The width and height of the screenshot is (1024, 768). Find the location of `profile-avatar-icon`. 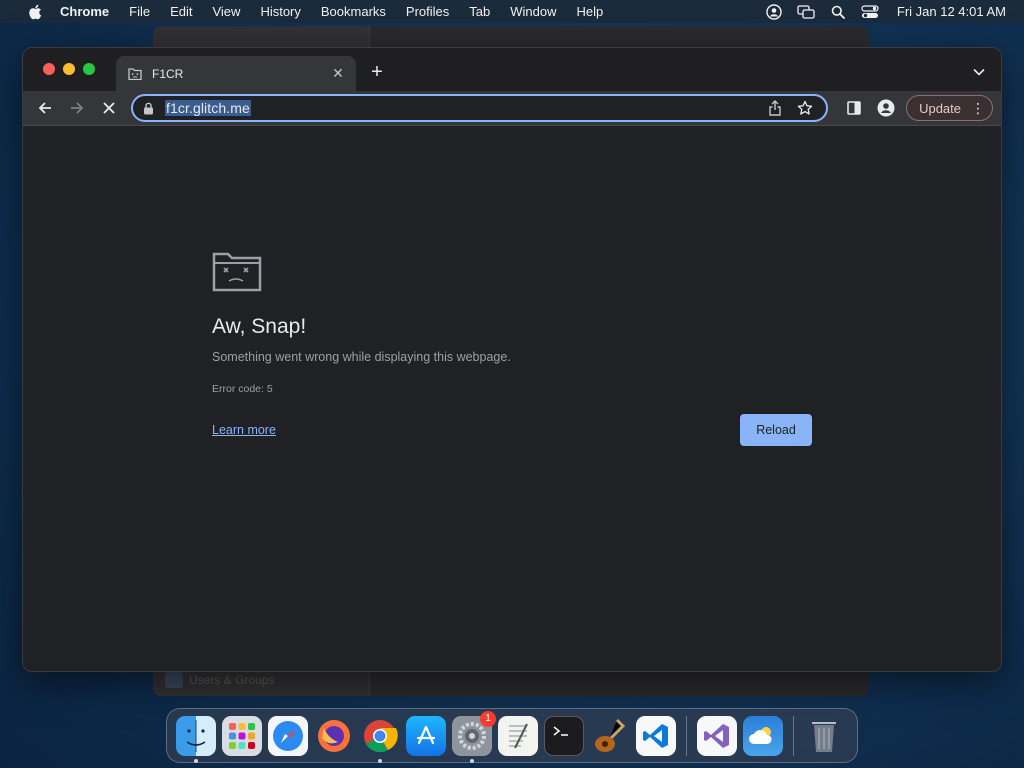

profile-avatar-icon is located at coordinates (886, 108).